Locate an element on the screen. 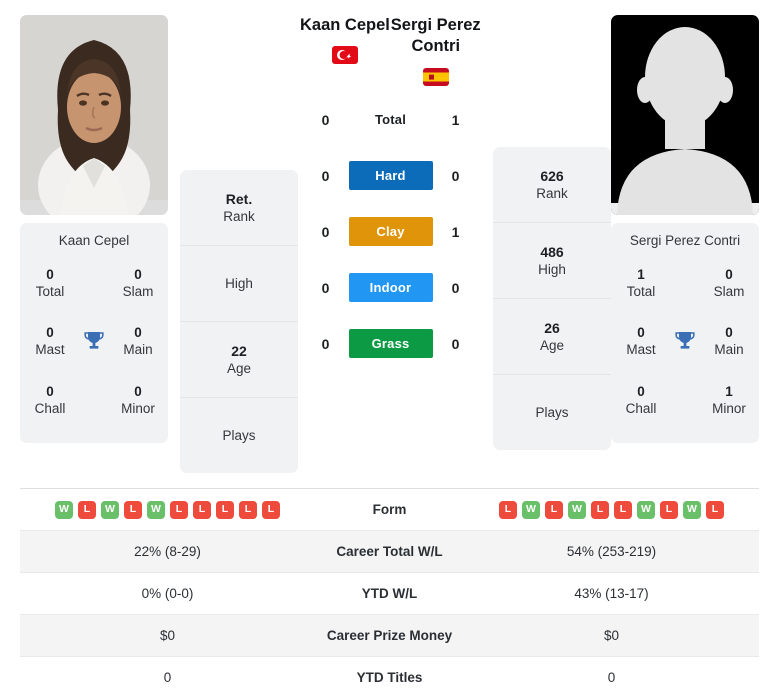 Image resolution: width=779 pixels, height=699 pixels. left-age-box: 22 Age is located at coordinates (239, 360).